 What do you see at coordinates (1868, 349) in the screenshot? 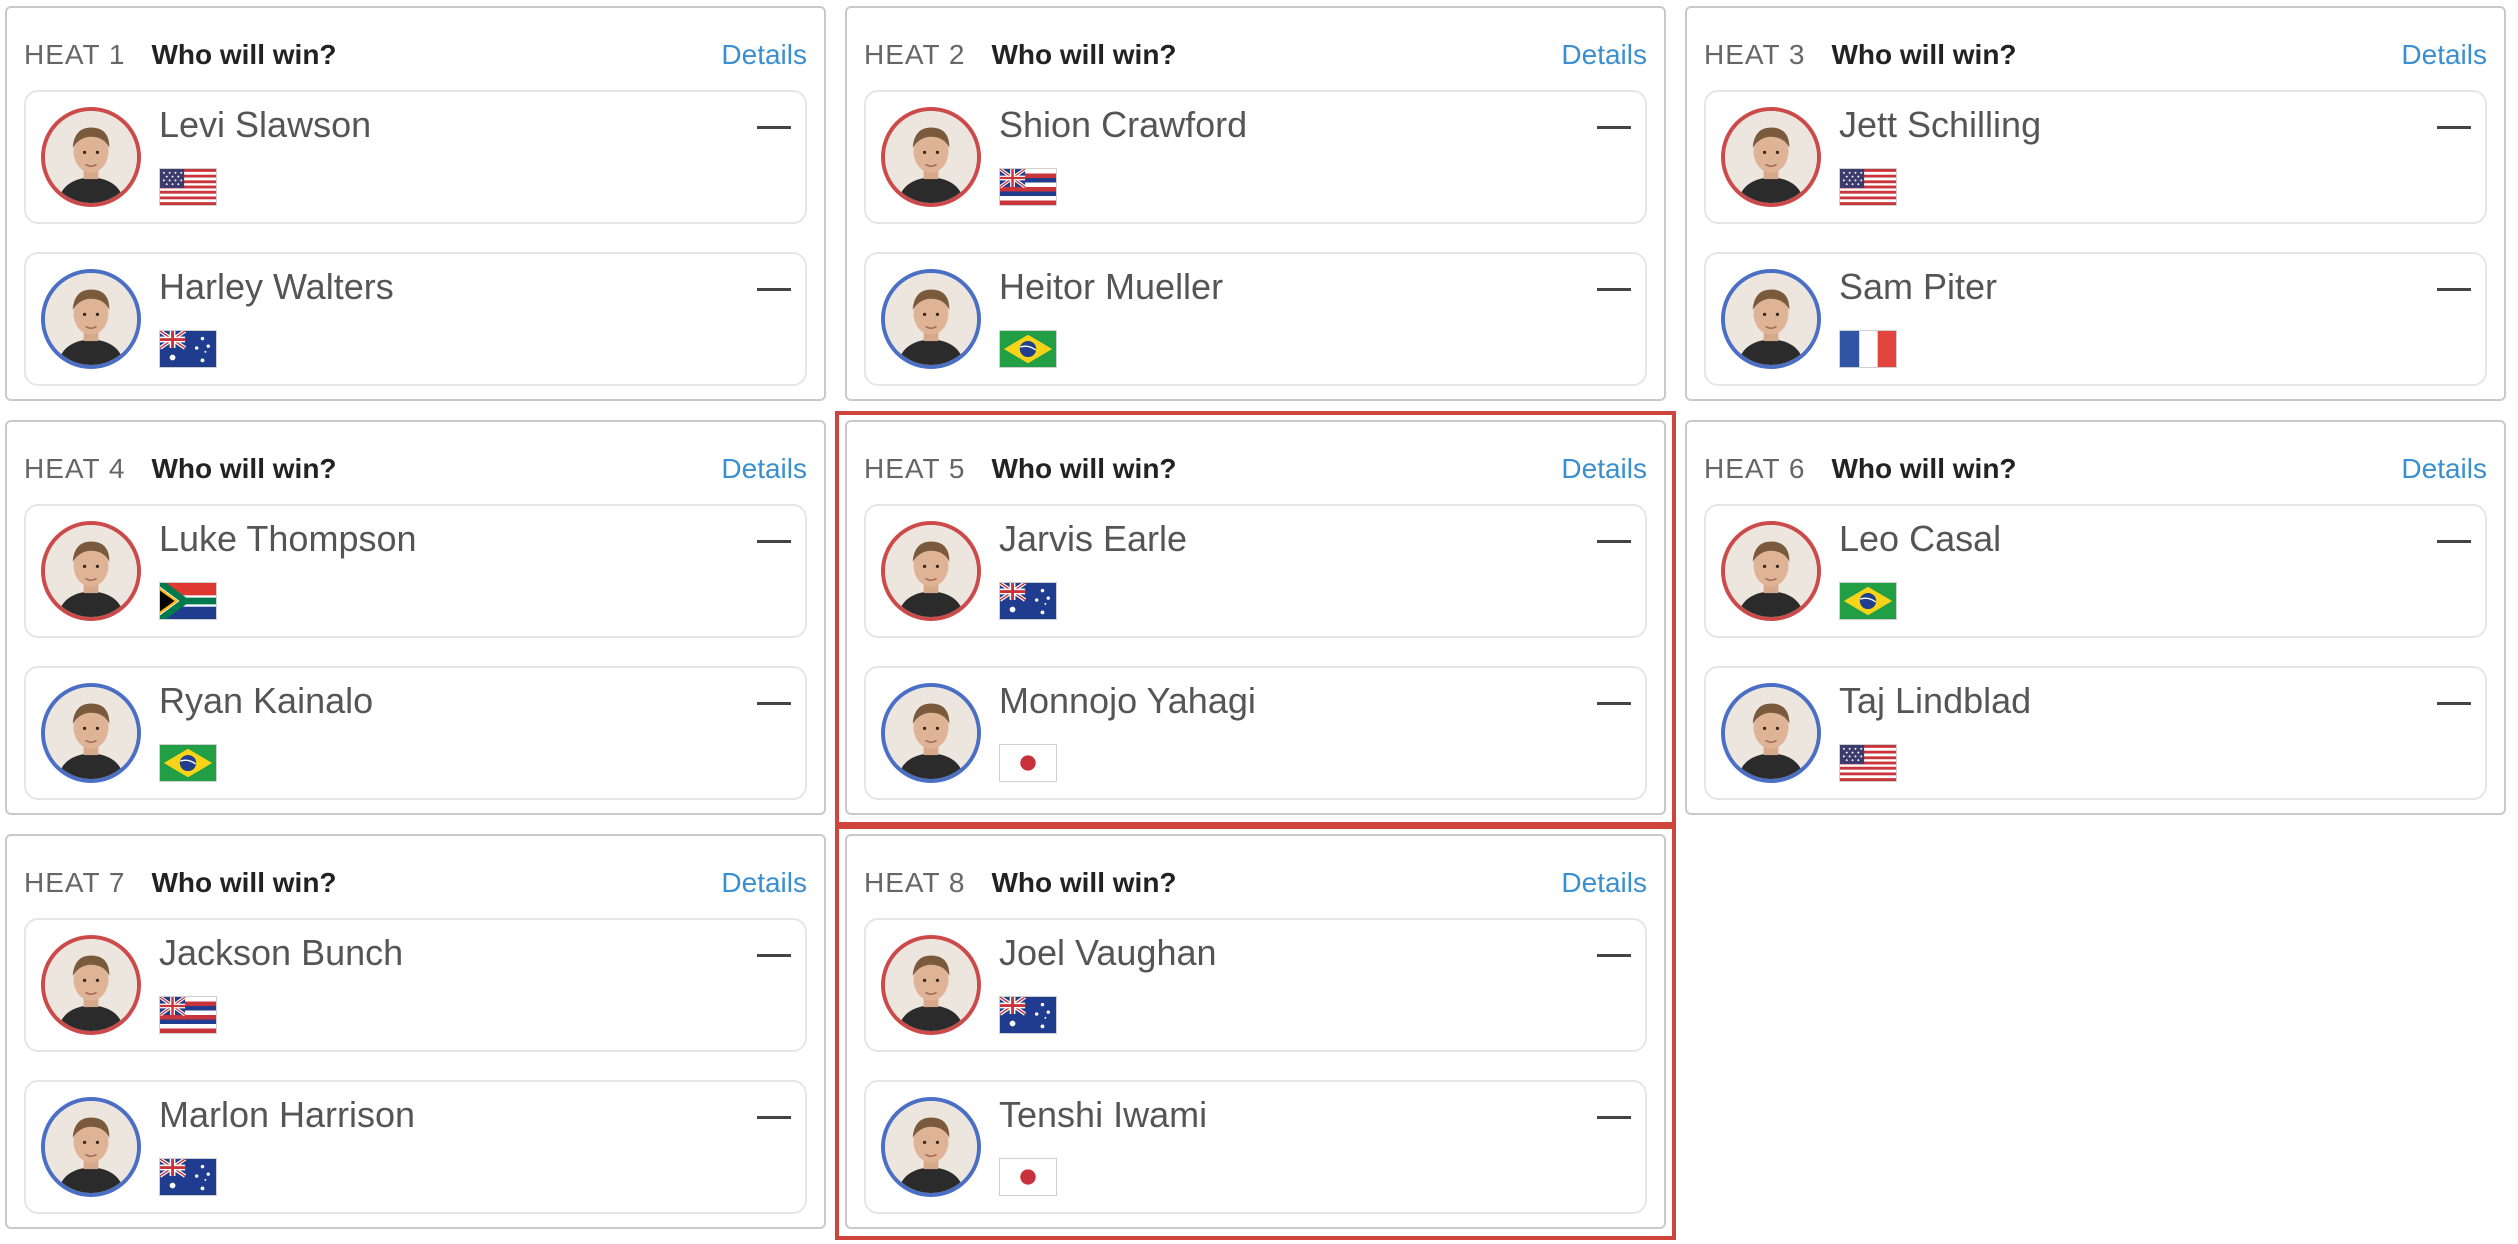
I see `france-flag-icon` at bounding box center [1868, 349].